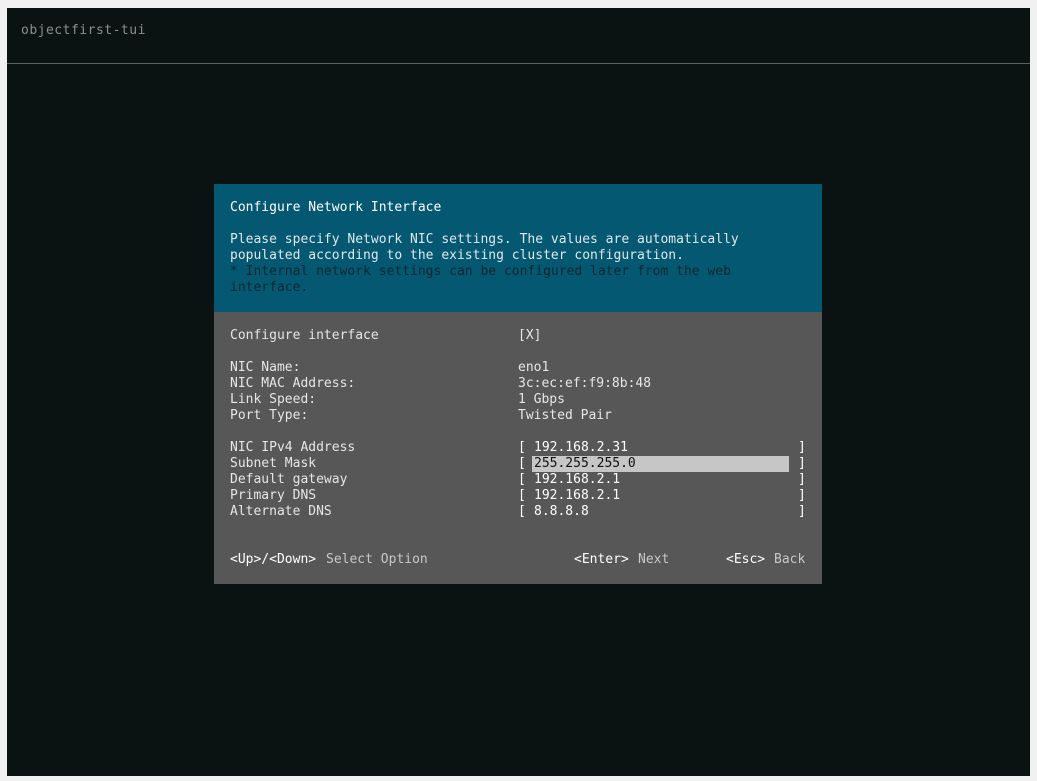 The width and height of the screenshot is (1037, 781). Describe the element at coordinates (293, 383) in the screenshot. I see `nic-mac-label: NIC MAC Address:` at that location.